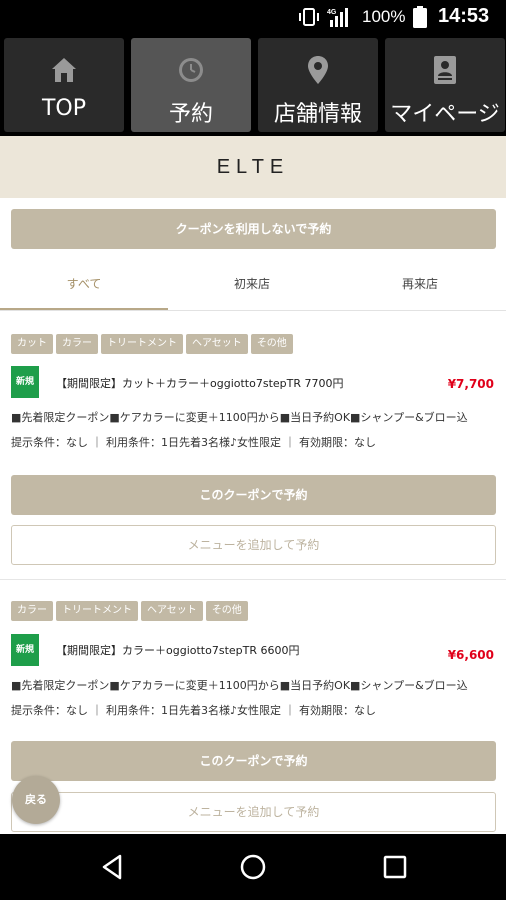 Image resolution: width=506 pixels, height=900 pixels. Describe the element at coordinates (191, 70) in the screenshot. I see `clock-icon` at that location.